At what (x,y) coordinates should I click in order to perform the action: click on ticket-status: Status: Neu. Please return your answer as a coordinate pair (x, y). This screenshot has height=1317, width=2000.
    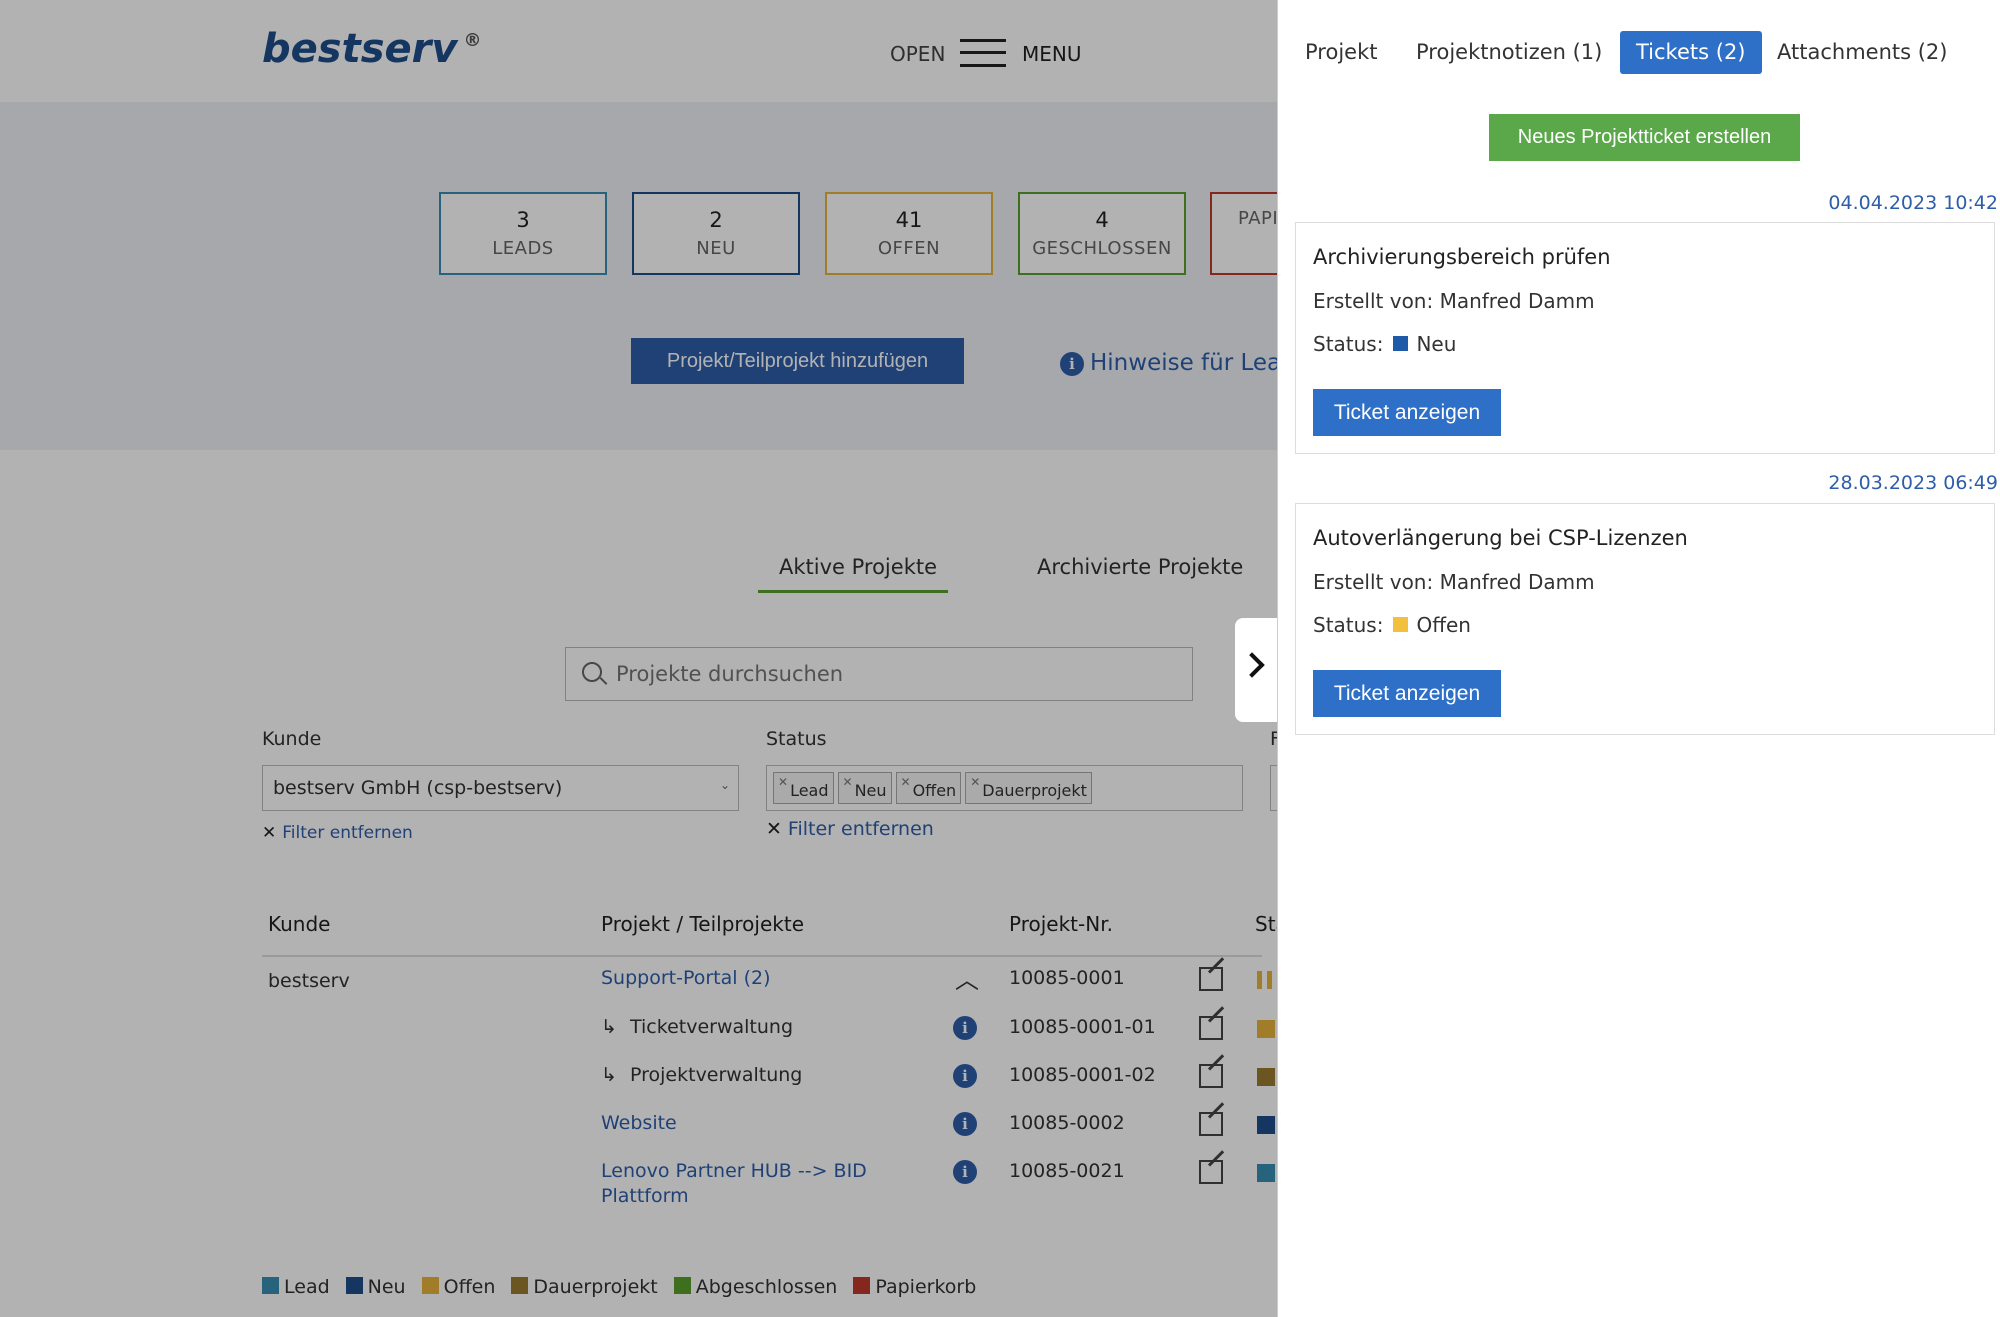
    Looking at the image, I should click on (1385, 344).